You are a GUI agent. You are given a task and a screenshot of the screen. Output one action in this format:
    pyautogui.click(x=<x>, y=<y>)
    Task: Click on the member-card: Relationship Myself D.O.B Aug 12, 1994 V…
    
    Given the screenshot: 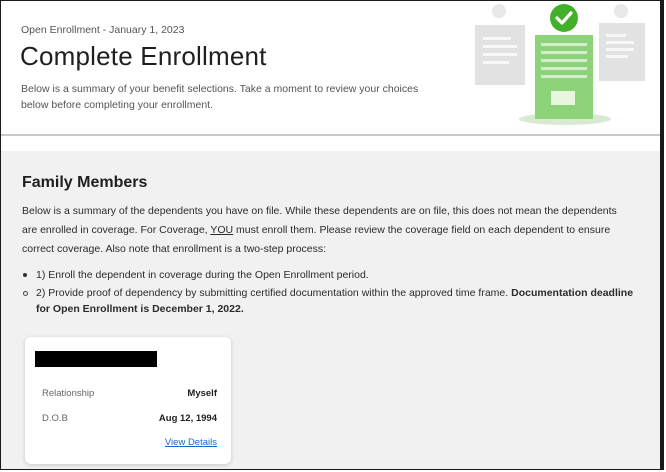 What is the action you would take?
    pyautogui.click(x=128, y=400)
    